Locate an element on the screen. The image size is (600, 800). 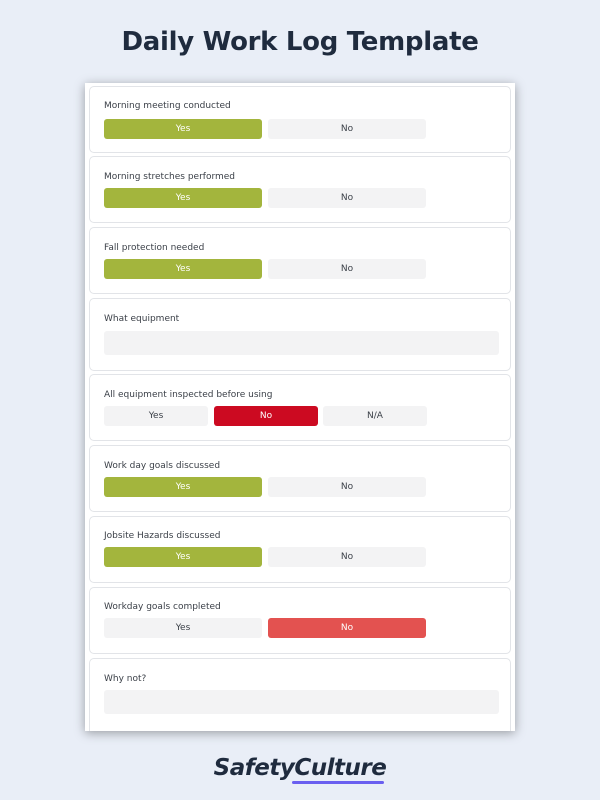
na-button: N/A is located at coordinates (375, 416).